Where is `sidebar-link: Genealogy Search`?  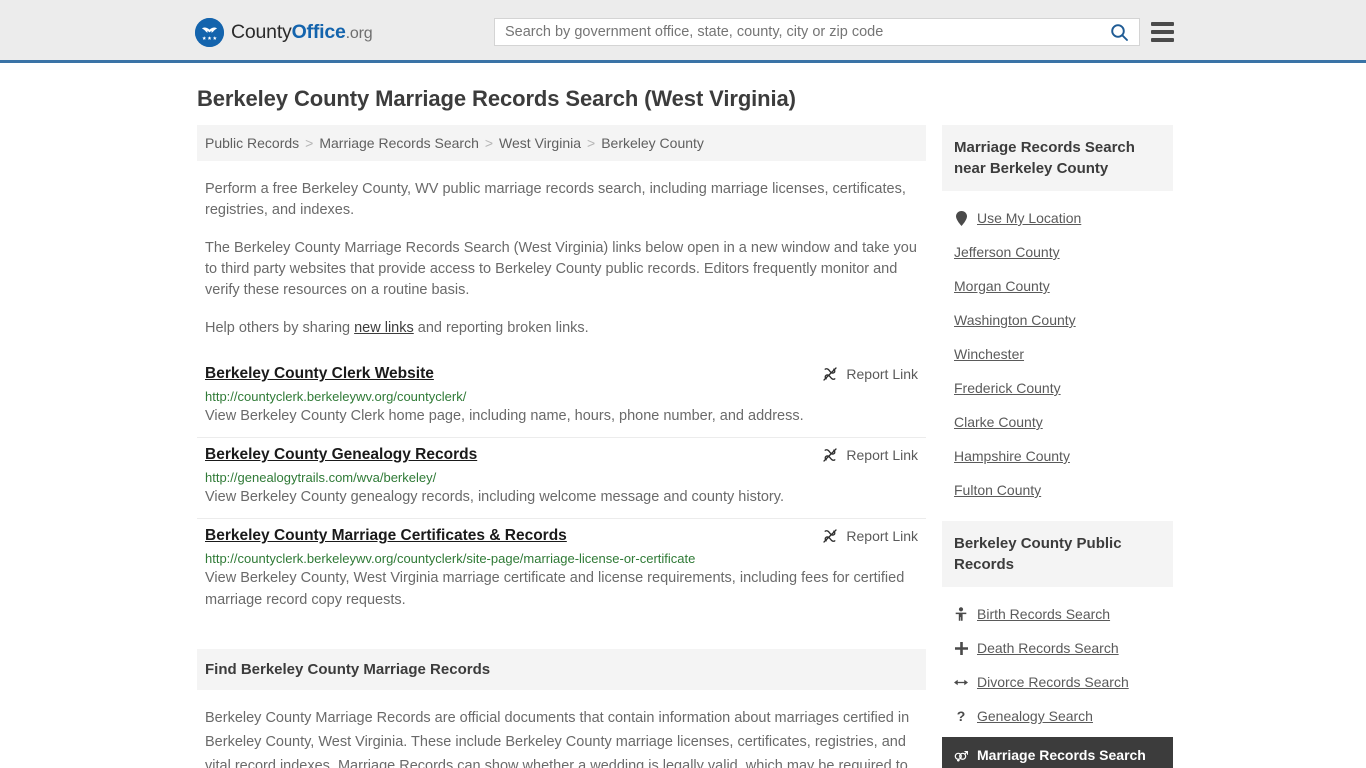
sidebar-link: Genealogy Search is located at coordinates (1035, 716).